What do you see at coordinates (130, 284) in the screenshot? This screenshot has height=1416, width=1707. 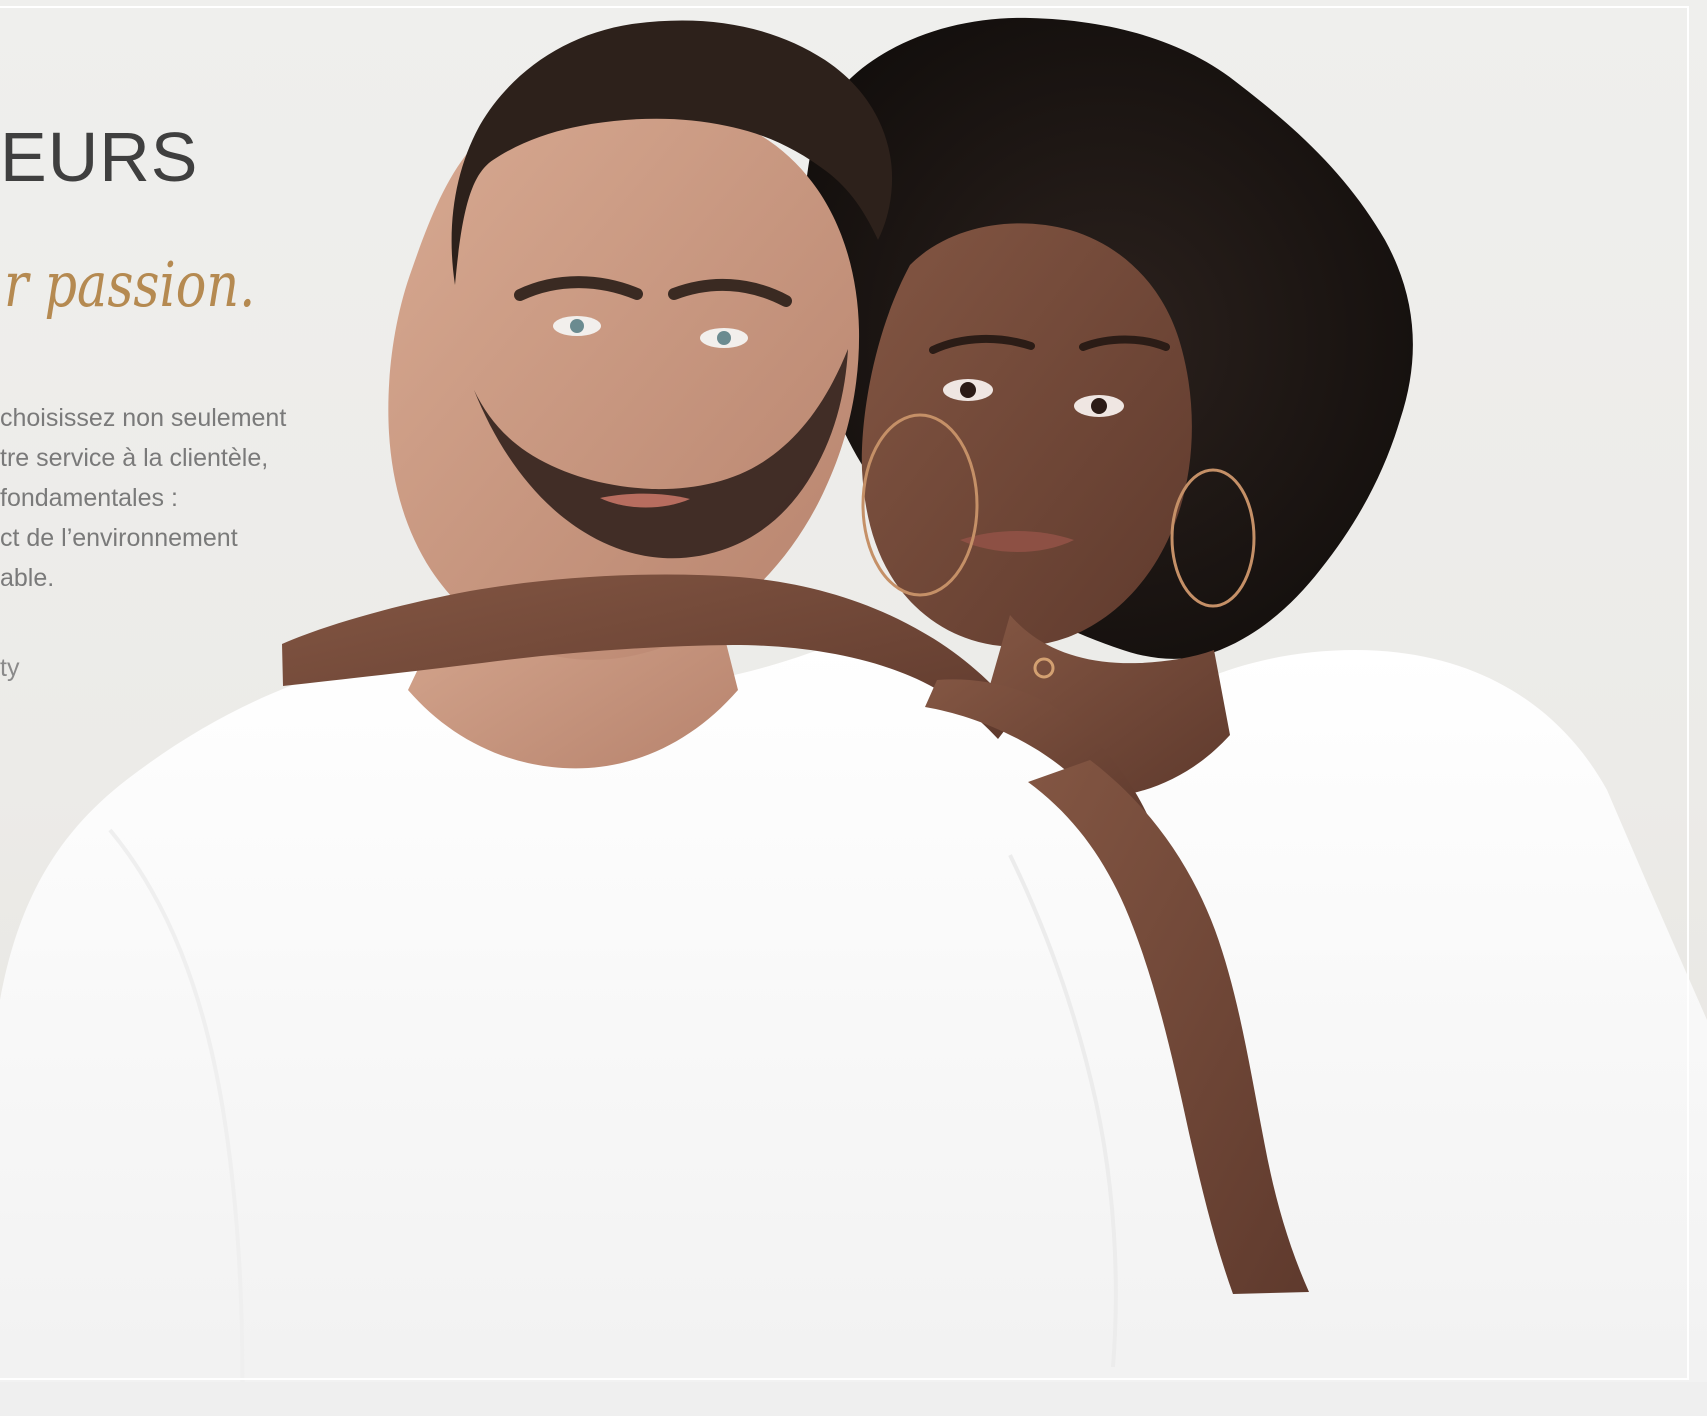 I see `tagline: r passion.` at bounding box center [130, 284].